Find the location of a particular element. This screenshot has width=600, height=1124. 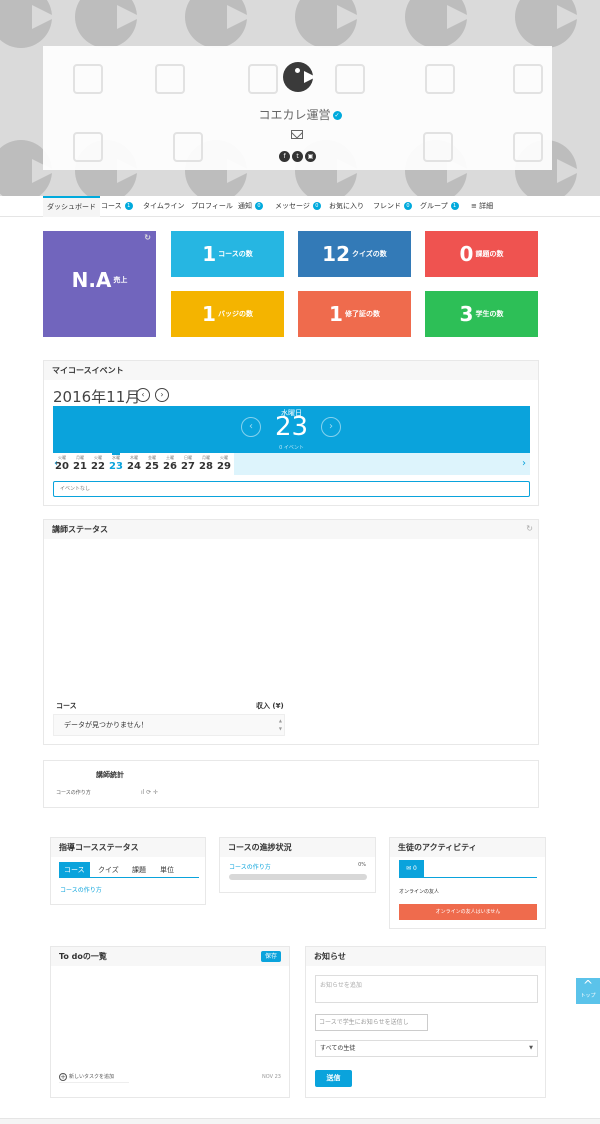

send-button: 送信 is located at coordinates (333, 1078).